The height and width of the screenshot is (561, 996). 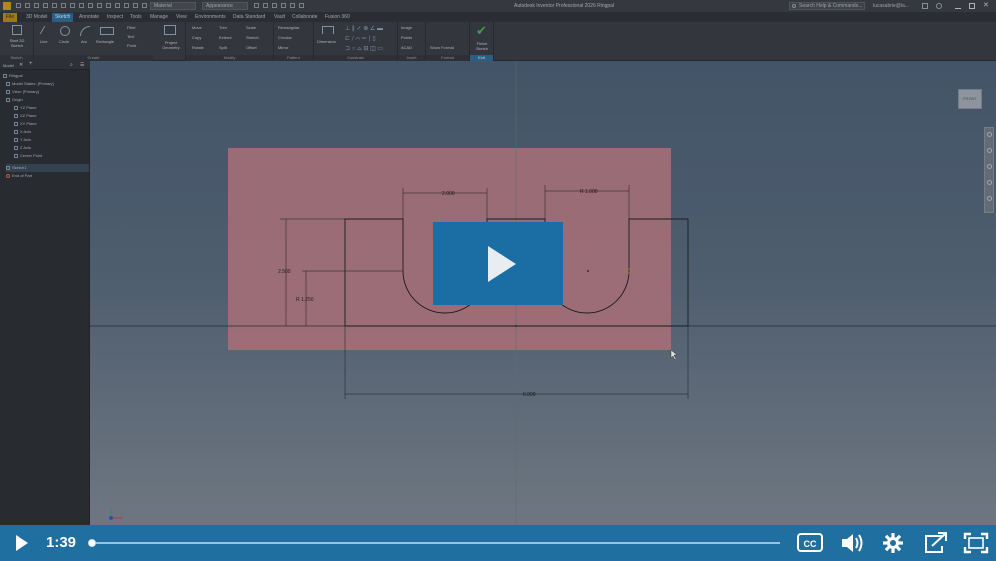 I want to click on big-play-button, so click(x=498, y=263).